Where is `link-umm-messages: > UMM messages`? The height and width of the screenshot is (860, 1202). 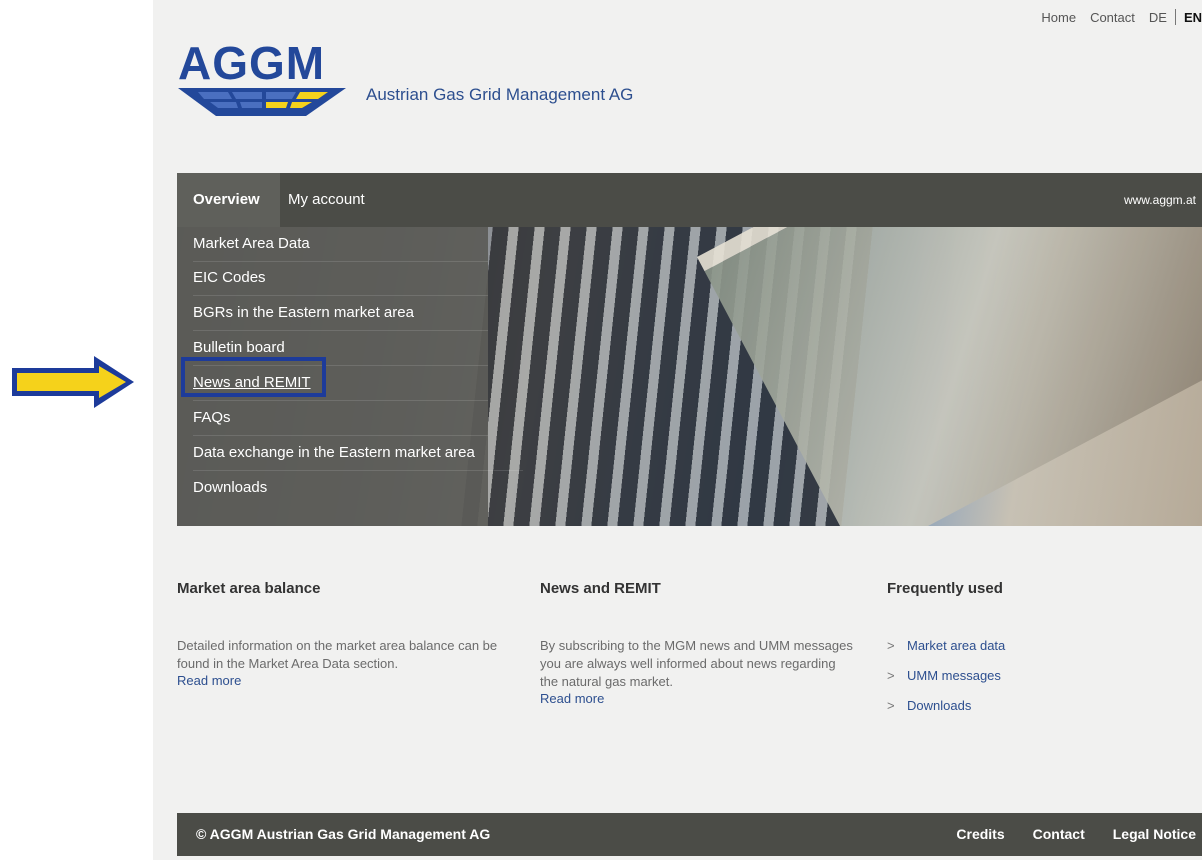 link-umm-messages: > UMM messages is located at coordinates (1012, 682).